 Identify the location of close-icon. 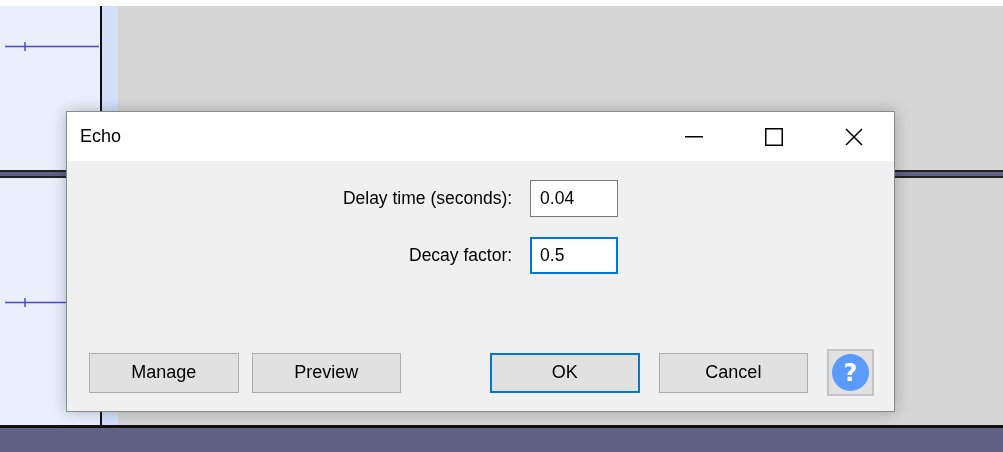
(854, 136).